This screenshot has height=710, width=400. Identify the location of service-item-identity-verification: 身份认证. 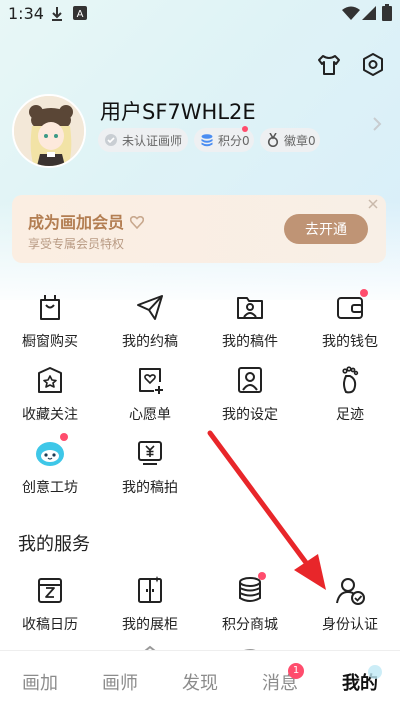
(350, 606).